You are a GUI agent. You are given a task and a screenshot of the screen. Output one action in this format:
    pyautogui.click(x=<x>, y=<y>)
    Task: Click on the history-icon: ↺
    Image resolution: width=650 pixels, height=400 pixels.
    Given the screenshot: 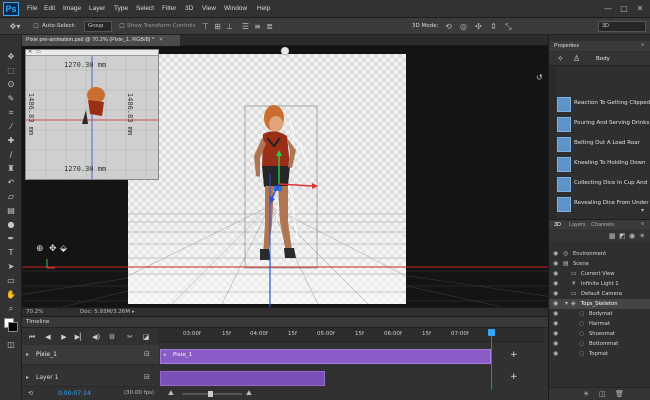 What is the action you would take?
    pyautogui.click(x=539, y=77)
    